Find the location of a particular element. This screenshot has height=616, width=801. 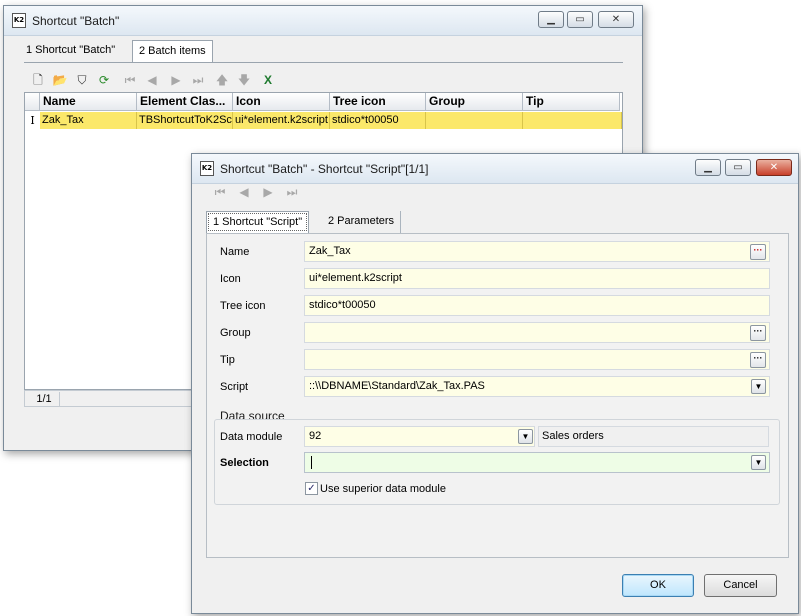

name-ellipsis-button: ··· is located at coordinates (758, 252).